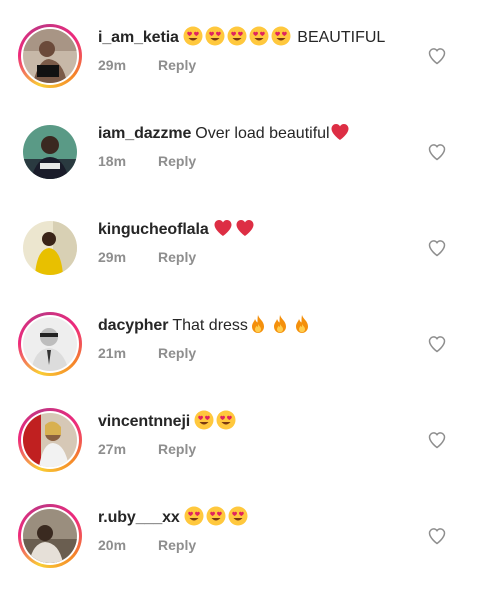 This screenshot has width=480, height=600. What do you see at coordinates (153, 229) in the screenshot?
I see `comment-username: kingucheoflala` at bounding box center [153, 229].